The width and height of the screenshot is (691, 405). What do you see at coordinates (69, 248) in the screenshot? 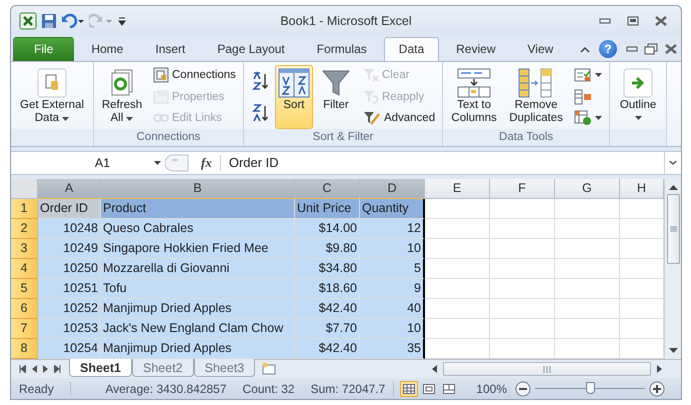
I see `table-cell: 10249` at bounding box center [69, 248].